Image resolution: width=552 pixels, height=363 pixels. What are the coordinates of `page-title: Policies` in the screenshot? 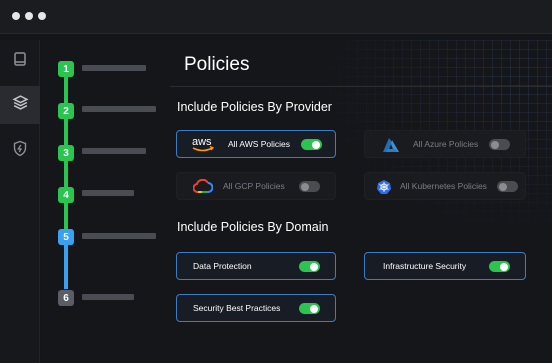 It's located at (217, 64).